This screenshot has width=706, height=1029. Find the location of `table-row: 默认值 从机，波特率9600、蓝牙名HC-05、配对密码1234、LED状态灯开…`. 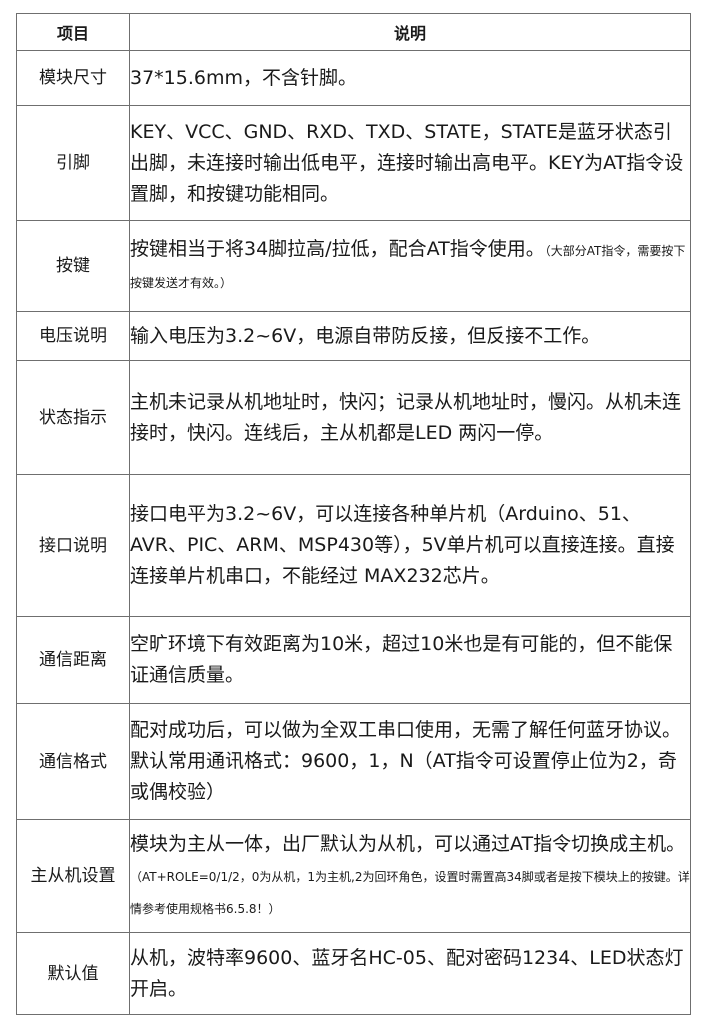

table-row: 默认值 从机，波特率9600、蓝牙名HC-05、配对密码1234、LED状态灯开… is located at coordinates (353, 973).